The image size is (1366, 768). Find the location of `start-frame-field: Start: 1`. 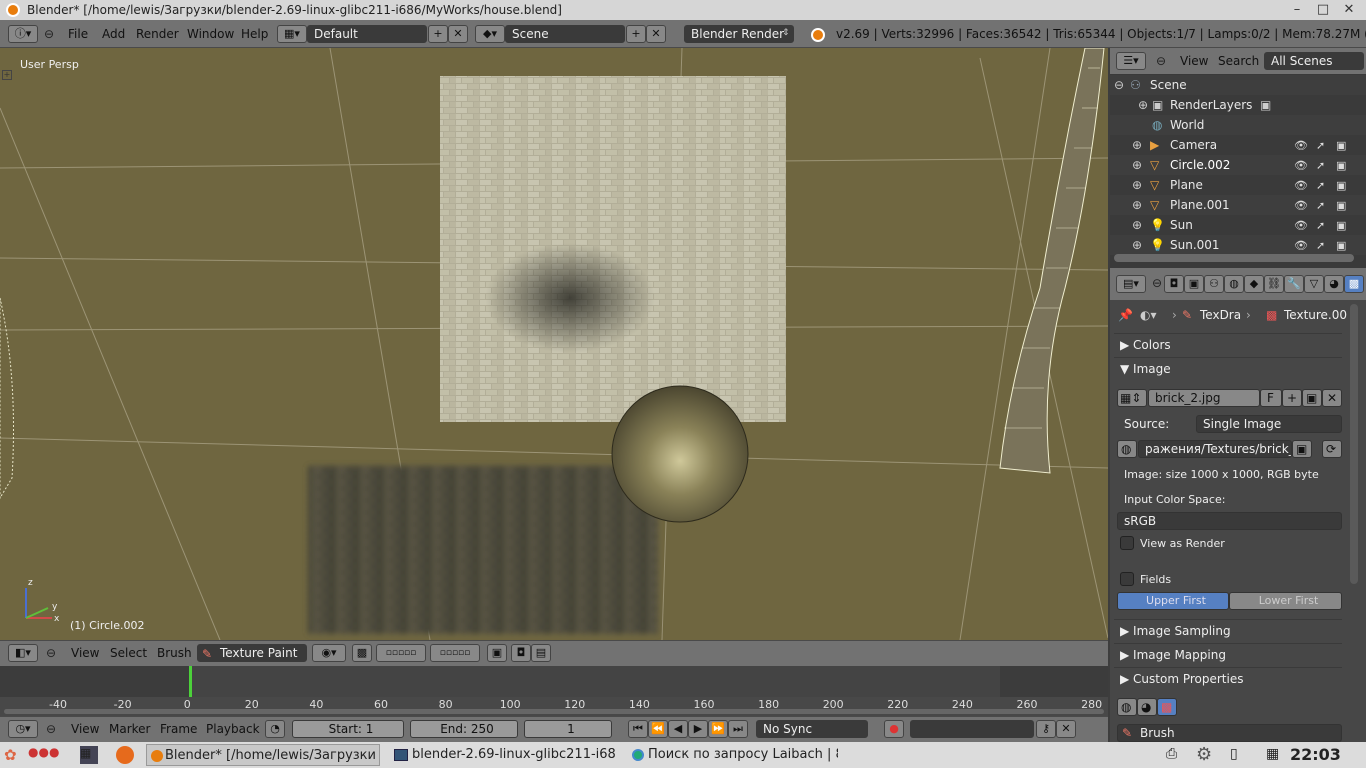

start-frame-field: Start: 1 is located at coordinates (348, 729).